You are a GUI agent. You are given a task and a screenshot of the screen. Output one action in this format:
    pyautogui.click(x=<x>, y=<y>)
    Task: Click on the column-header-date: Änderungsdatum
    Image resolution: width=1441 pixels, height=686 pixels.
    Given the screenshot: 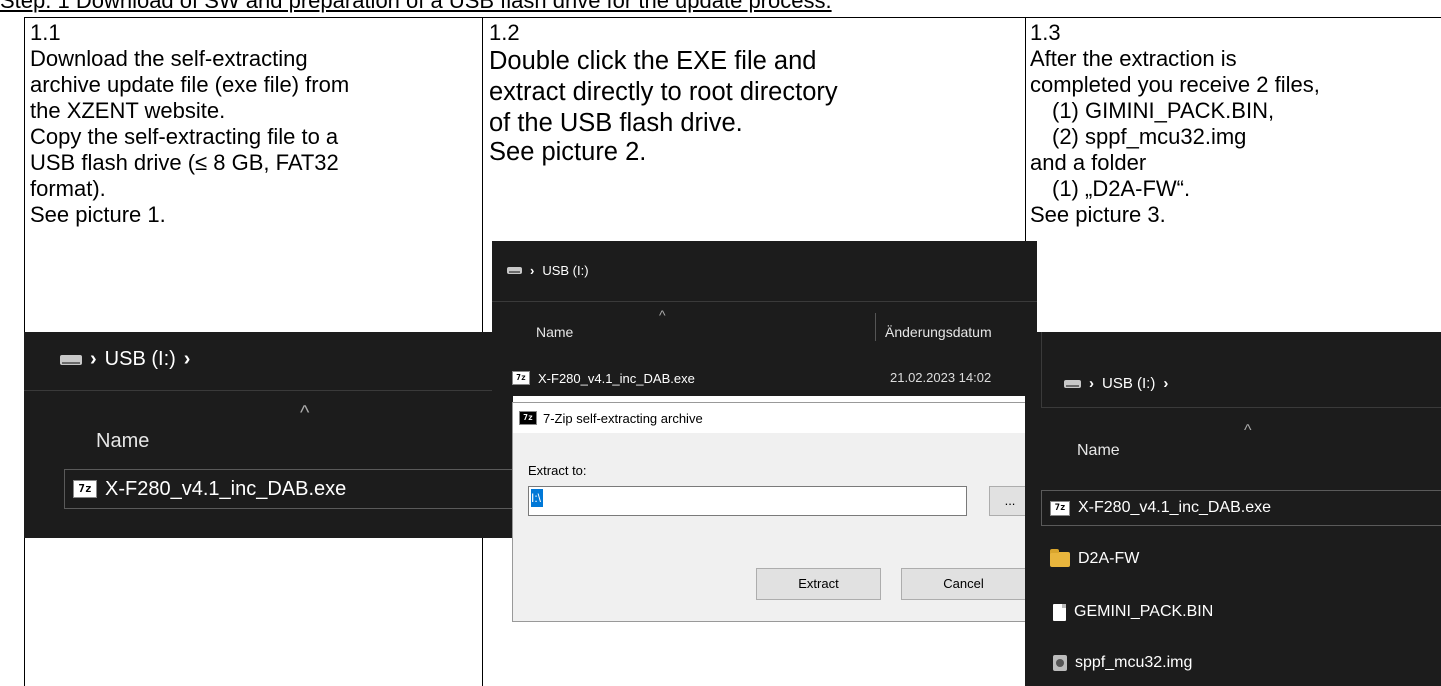 What is the action you would take?
    pyautogui.click(x=938, y=332)
    